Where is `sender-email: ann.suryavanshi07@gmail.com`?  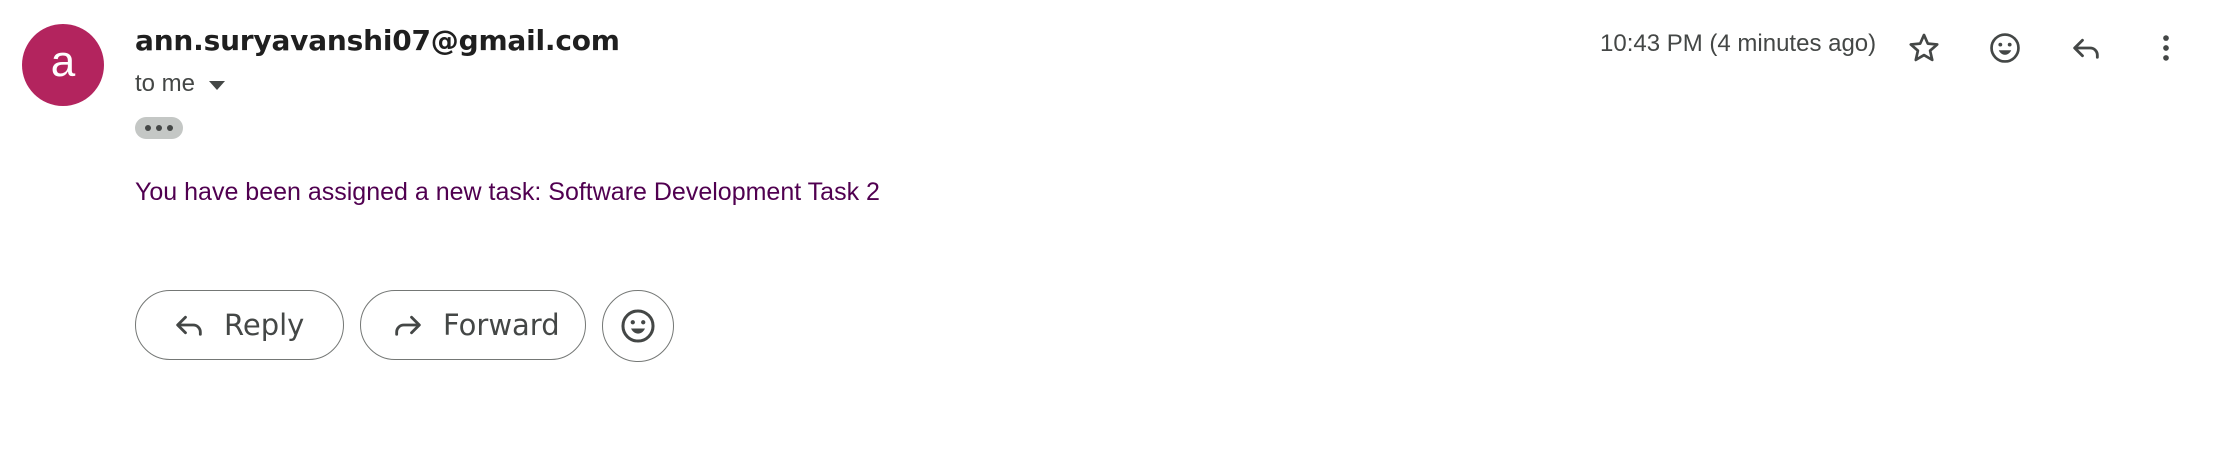
sender-email: ann.suryavanshi07@gmail.com is located at coordinates (377, 40).